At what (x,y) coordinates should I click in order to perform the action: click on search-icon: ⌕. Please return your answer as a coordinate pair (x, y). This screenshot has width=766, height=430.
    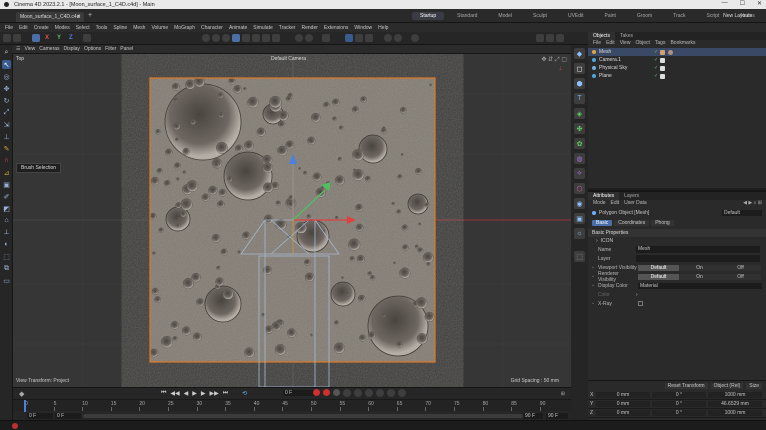
    Looking at the image, I should click on (6, 52).